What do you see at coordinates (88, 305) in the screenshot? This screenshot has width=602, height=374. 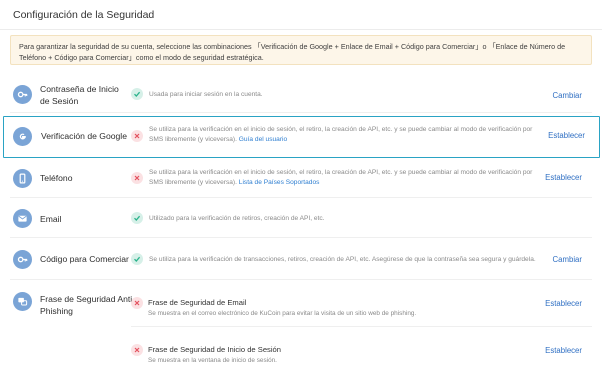 I see `row-label: Frase de Seguridad Anti-Phishing` at bounding box center [88, 305].